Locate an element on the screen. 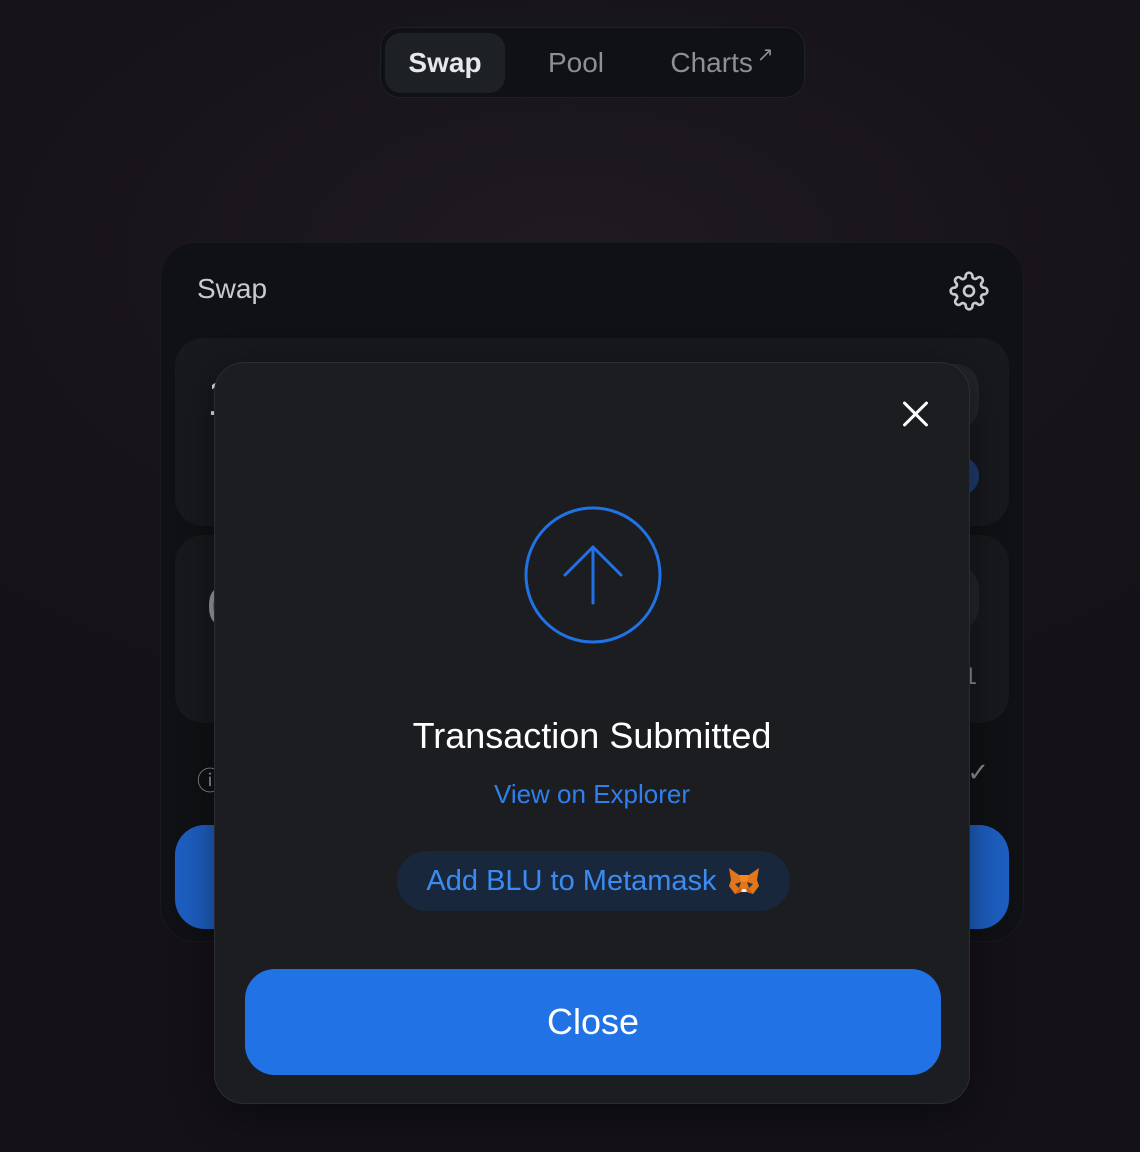 The image size is (1140, 1152). top-nav: Swap Pool Charts ↗ is located at coordinates (592, 62).